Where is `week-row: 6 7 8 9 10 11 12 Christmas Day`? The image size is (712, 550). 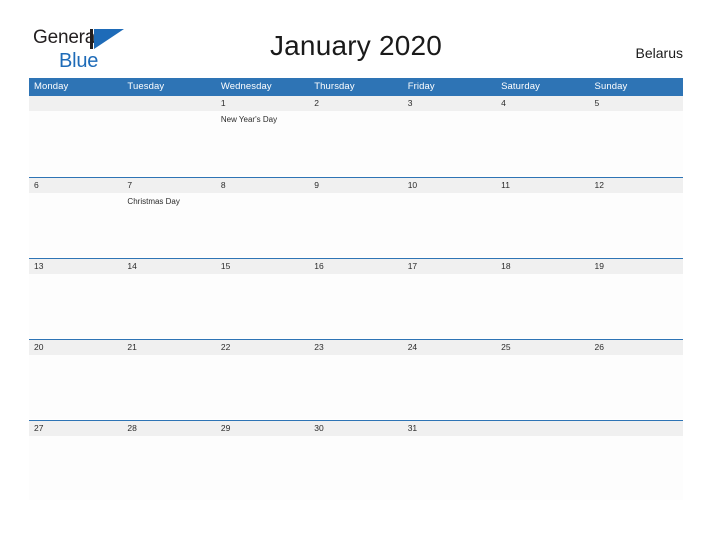
week-row: 6 7 8 9 10 11 12 Christmas Day is located at coordinates (356, 217).